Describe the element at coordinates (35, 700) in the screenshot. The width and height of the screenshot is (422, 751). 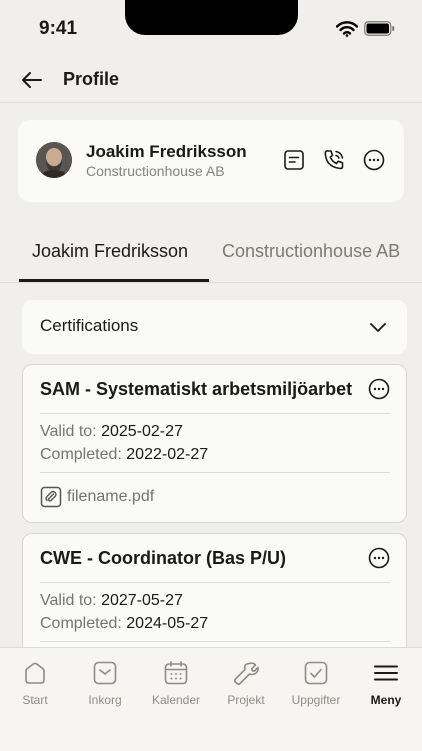
I see `tab-start-label: Start` at that location.